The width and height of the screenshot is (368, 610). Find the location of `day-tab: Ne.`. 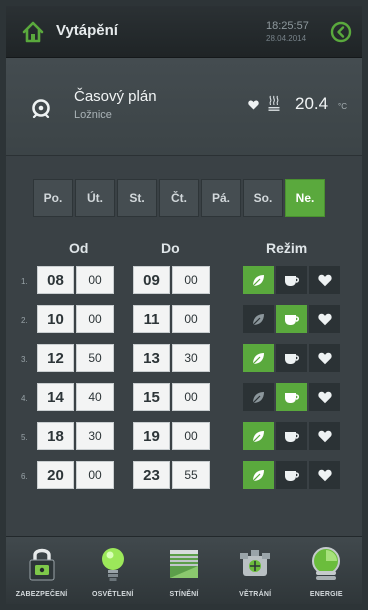

day-tab: Ne. is located at coordinates (305, 198).